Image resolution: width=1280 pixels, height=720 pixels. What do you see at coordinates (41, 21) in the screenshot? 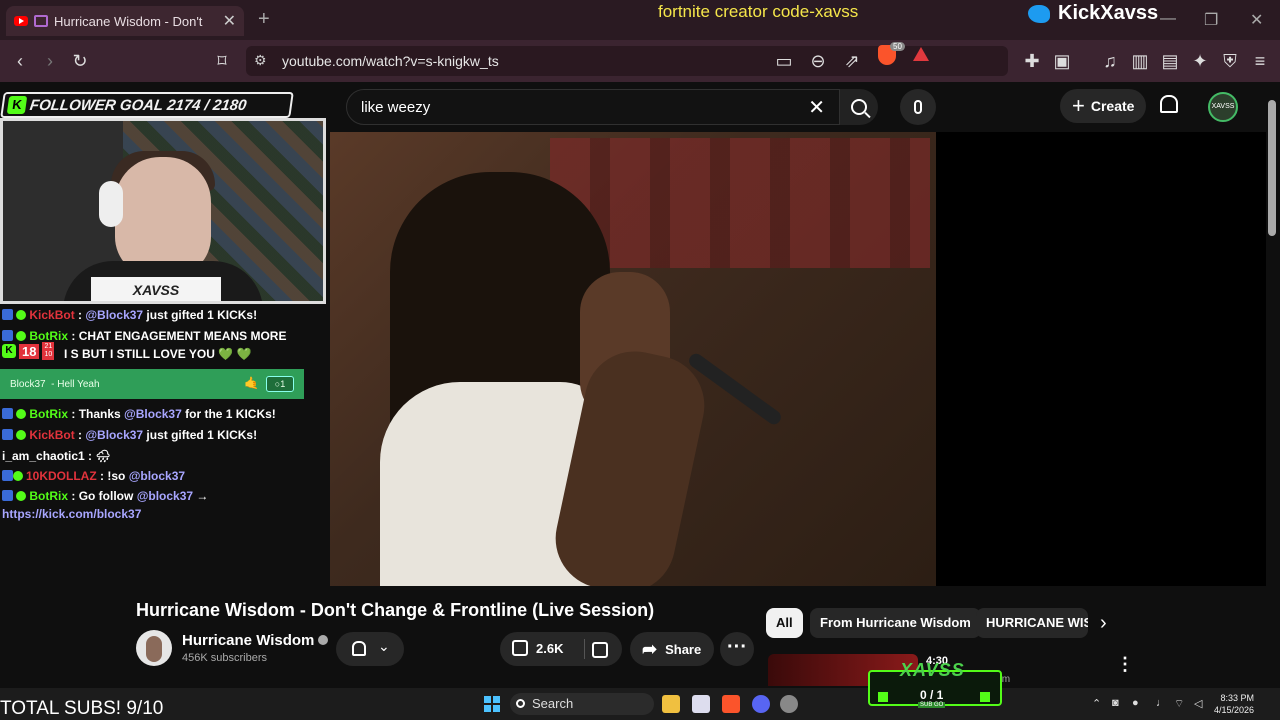
I see `tab-media-icon` at bounding box center [41, 21].